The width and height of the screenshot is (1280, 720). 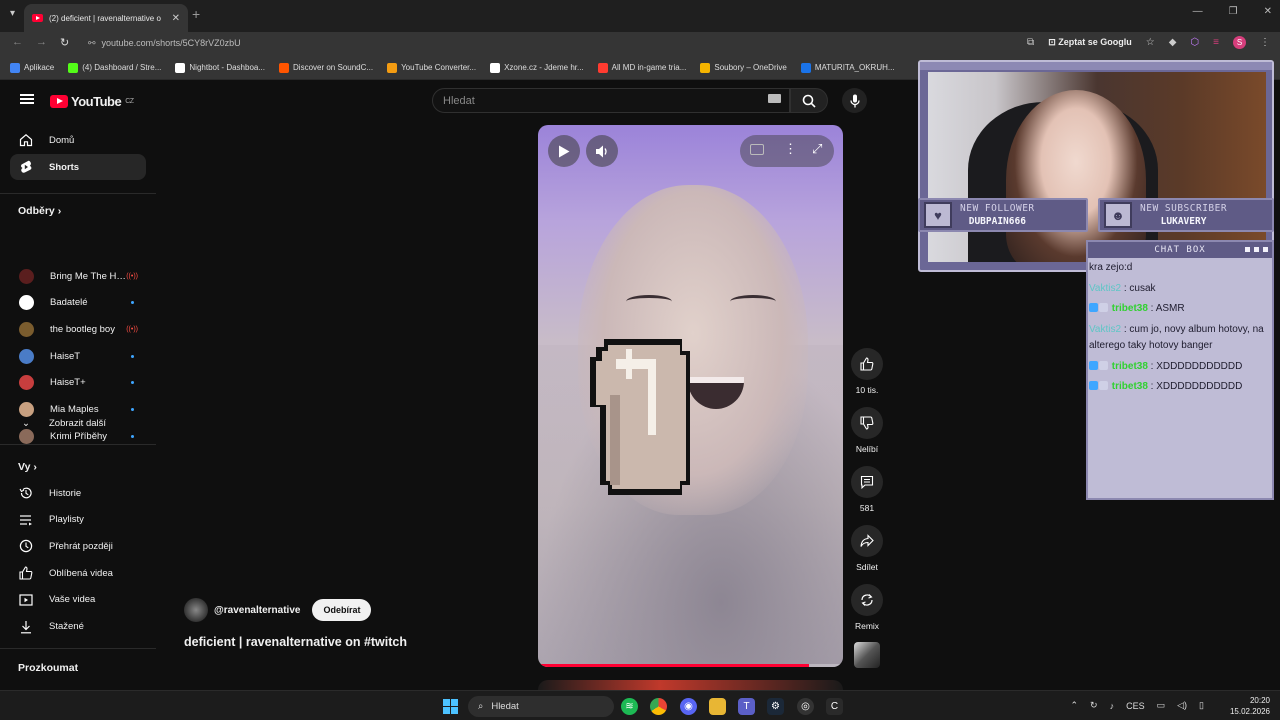 I want to click on menu-hamburger-icon, so click(x=27, y=99).